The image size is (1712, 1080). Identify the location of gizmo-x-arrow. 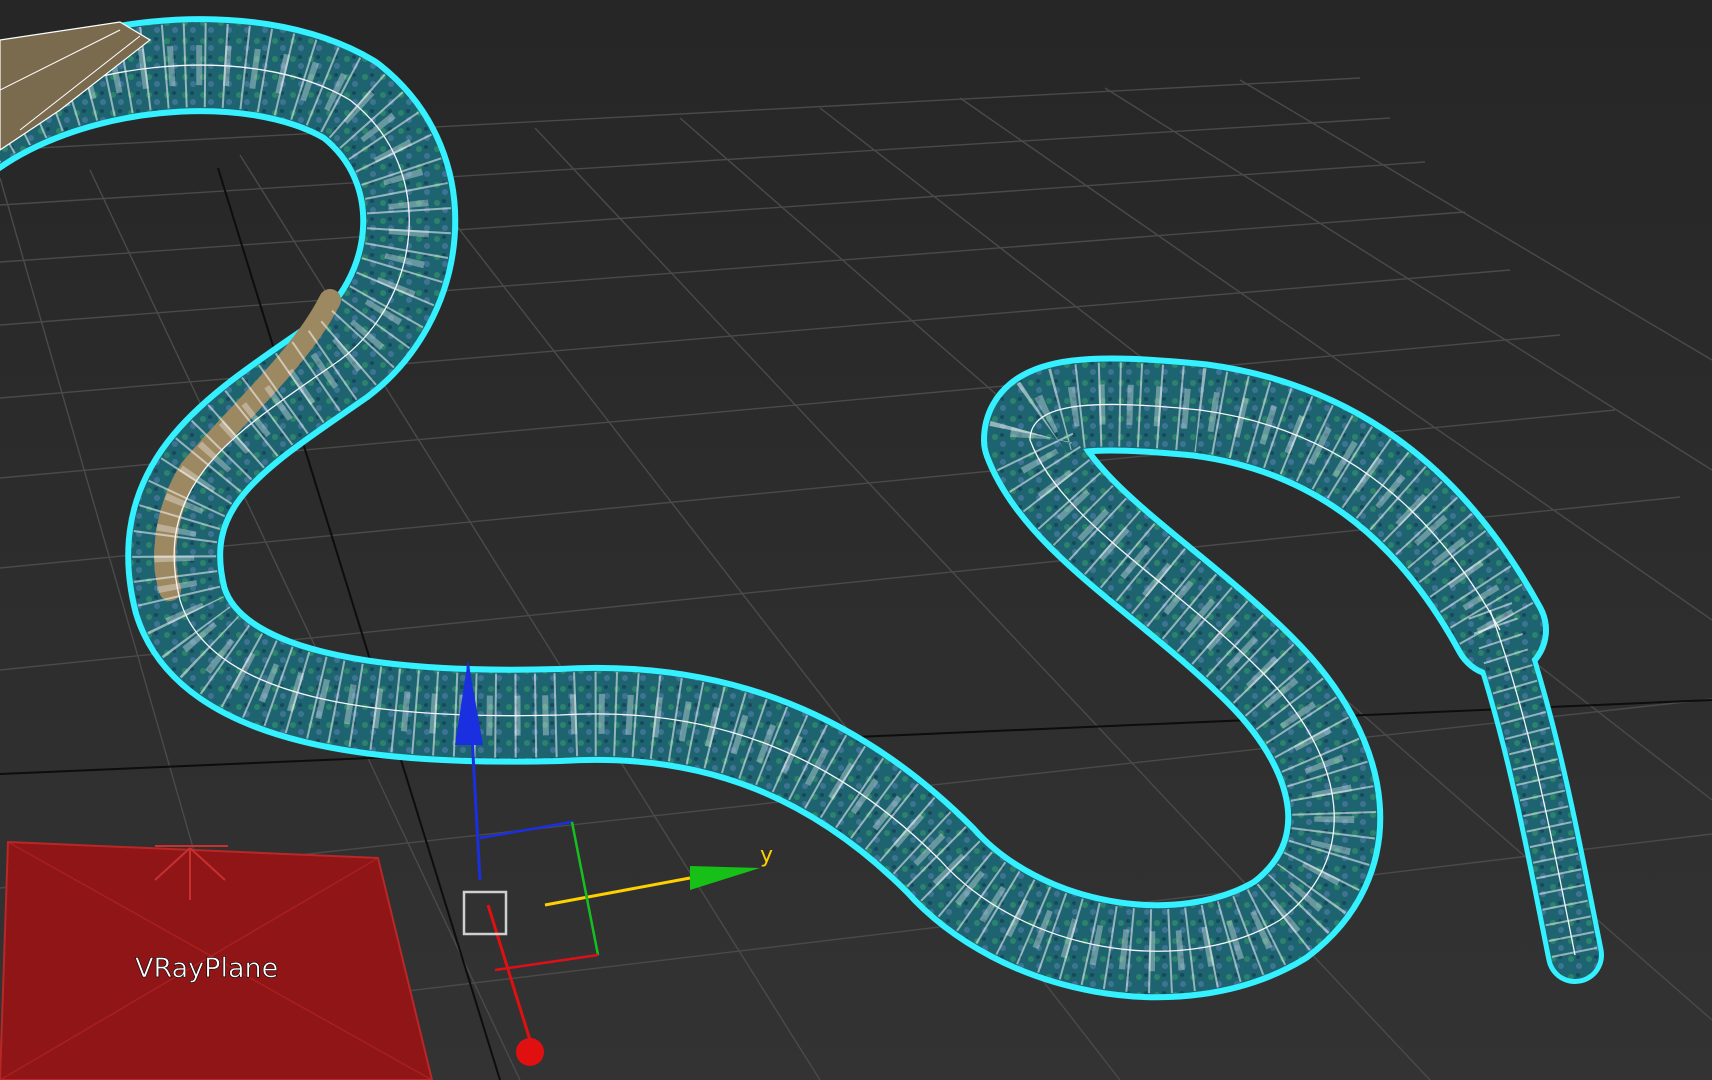
(530, 1052).